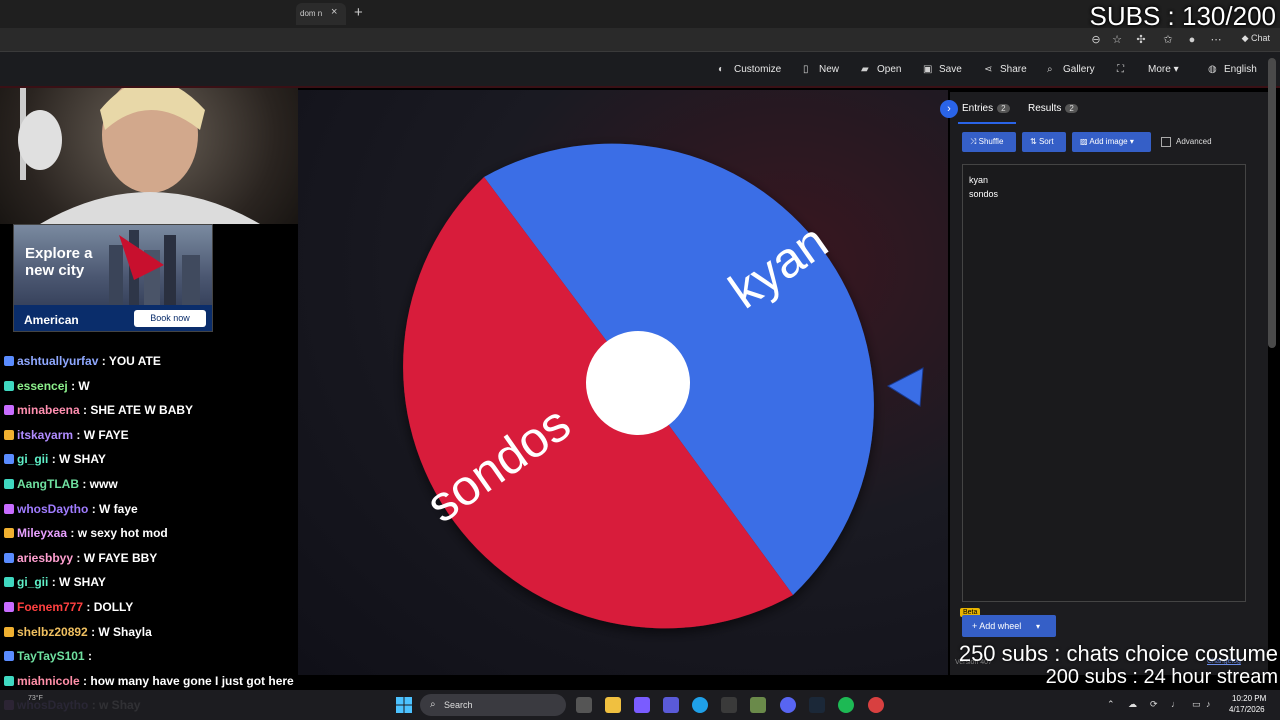 This screenshot has height=720, width=1280. What do you see at coordinates (113, 278) in the screenshot?
I see `ad-banner: Explore a new city American Book now` at bounding box center [113, 278].